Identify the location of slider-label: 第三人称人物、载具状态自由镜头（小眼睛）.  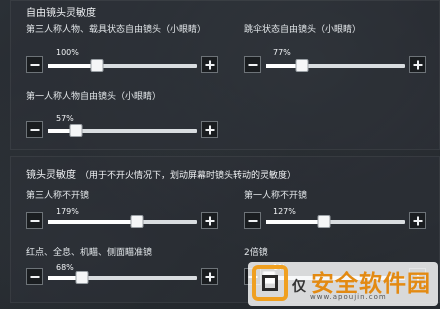
(116, 30).